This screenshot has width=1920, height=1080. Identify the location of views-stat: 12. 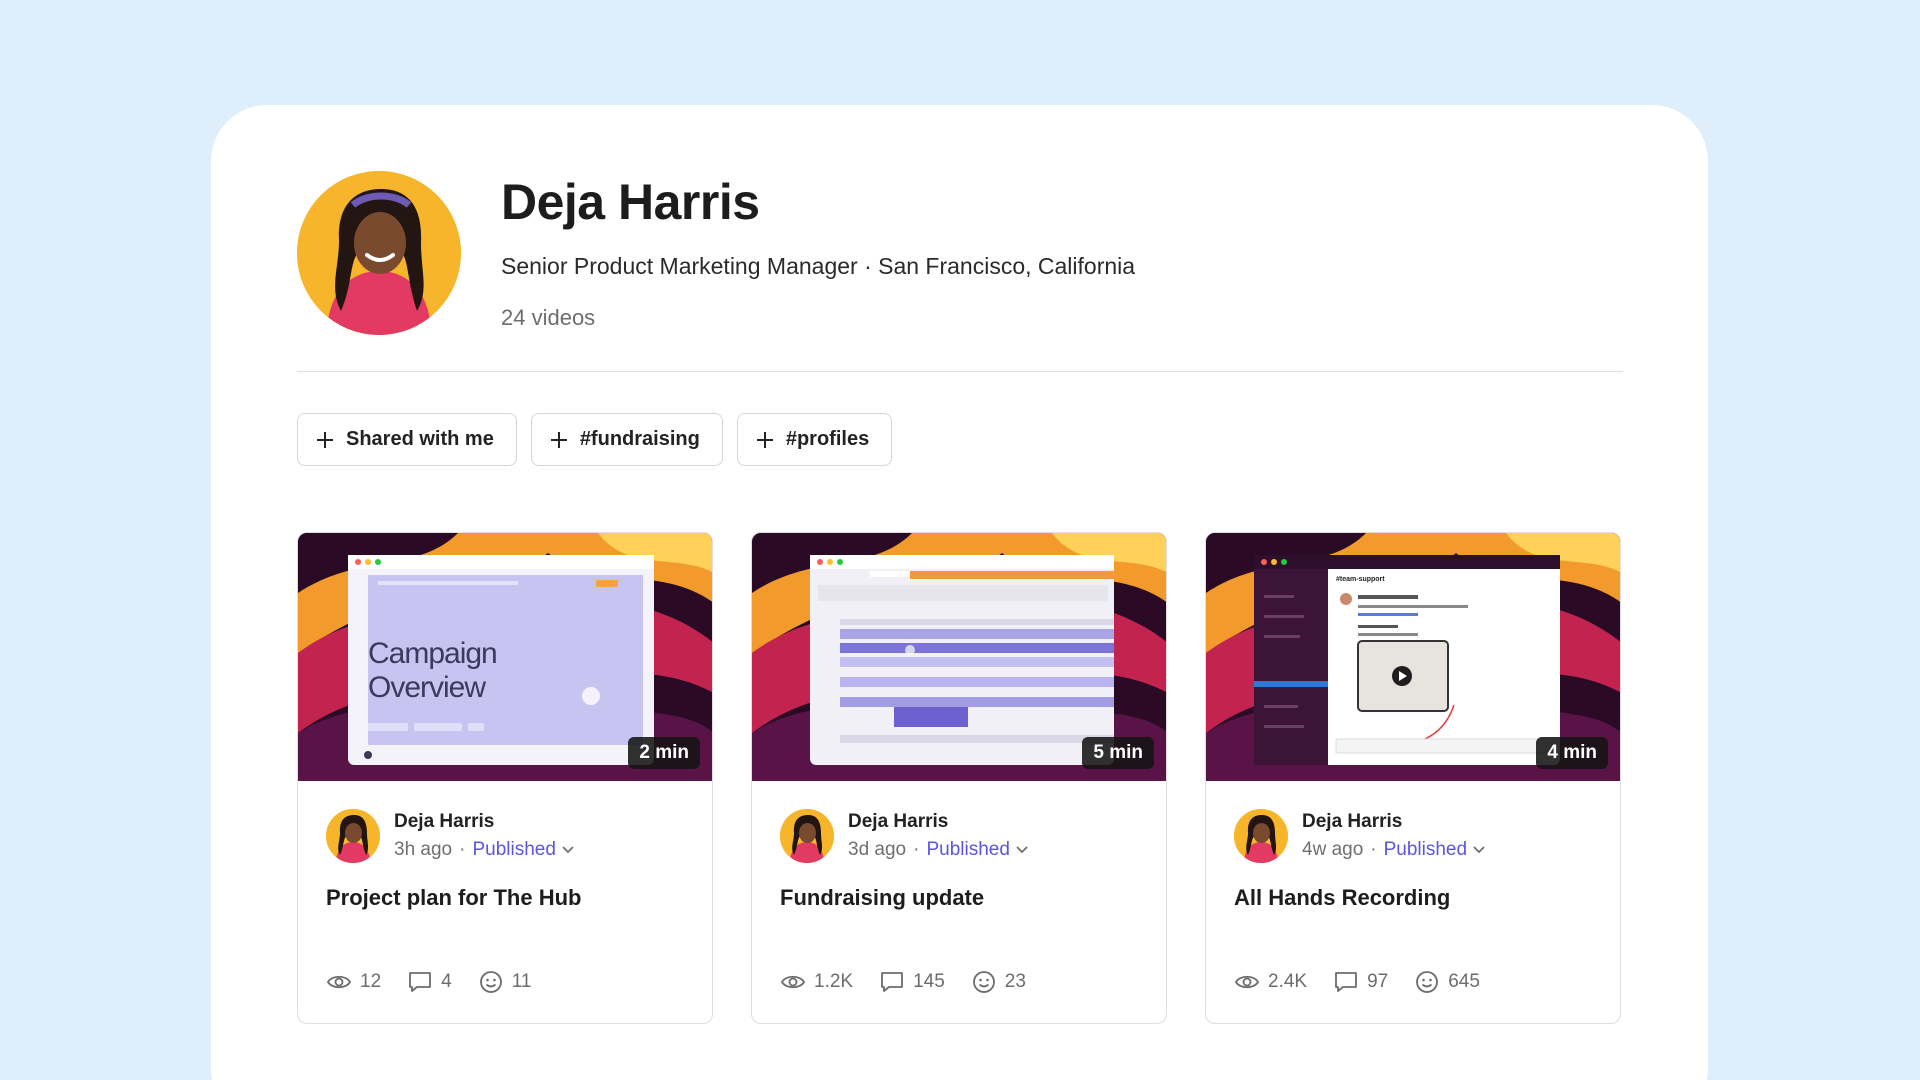
(353, 982).